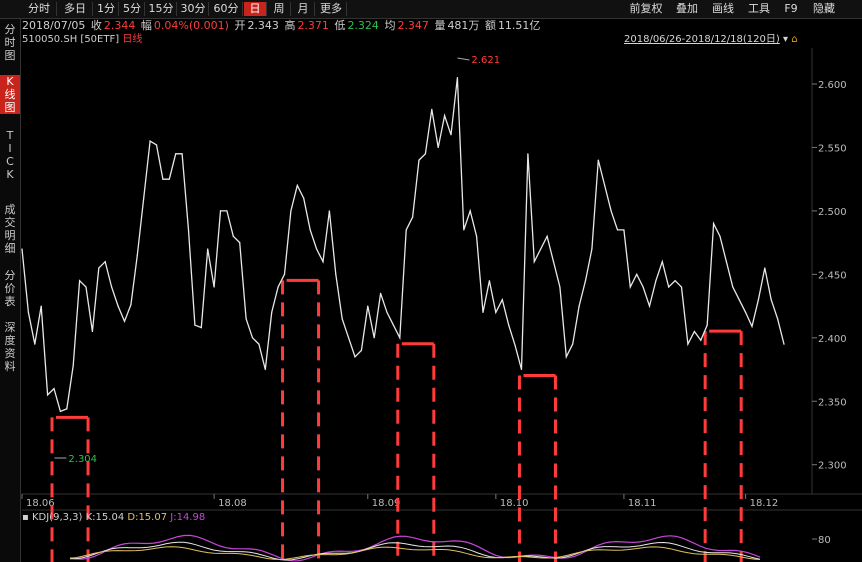 The image size is (862, 562). Describe the element at coordinates (10, 366) in the screenshot. I see `sidebar-item-char: 料` at that location.